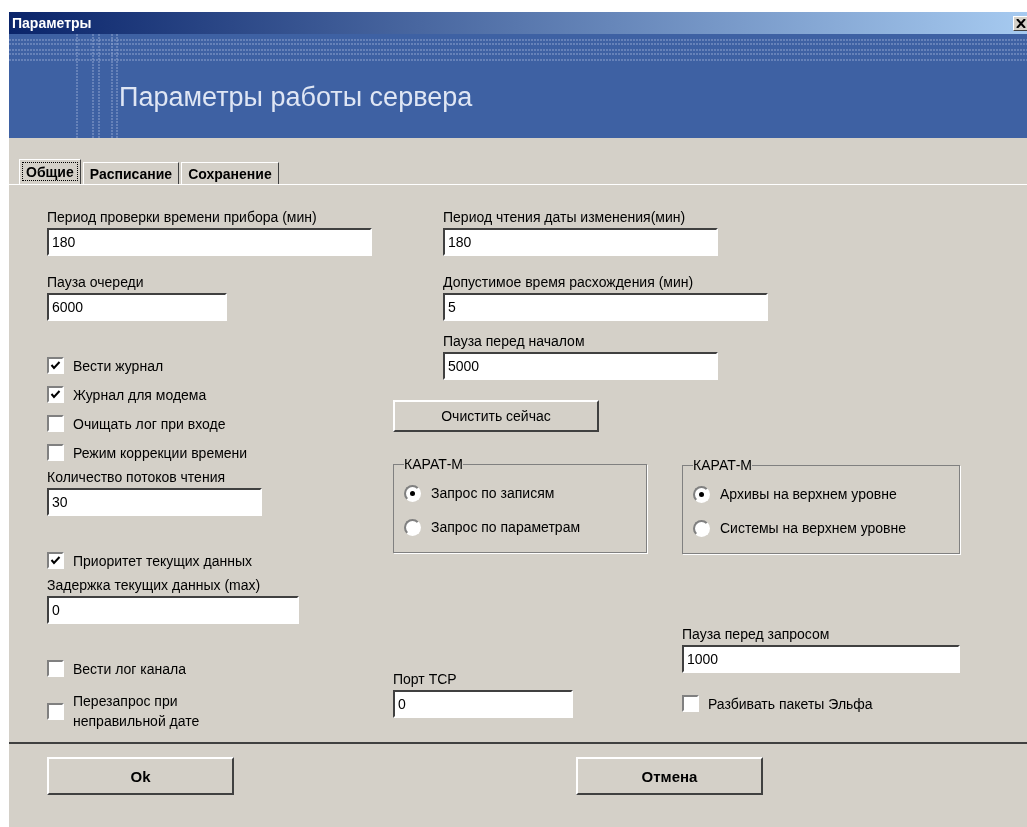  What do you see at coordinates (821, 659) in the screenshot?
I see `input-field: 1000` at bounding box center [821, 659].